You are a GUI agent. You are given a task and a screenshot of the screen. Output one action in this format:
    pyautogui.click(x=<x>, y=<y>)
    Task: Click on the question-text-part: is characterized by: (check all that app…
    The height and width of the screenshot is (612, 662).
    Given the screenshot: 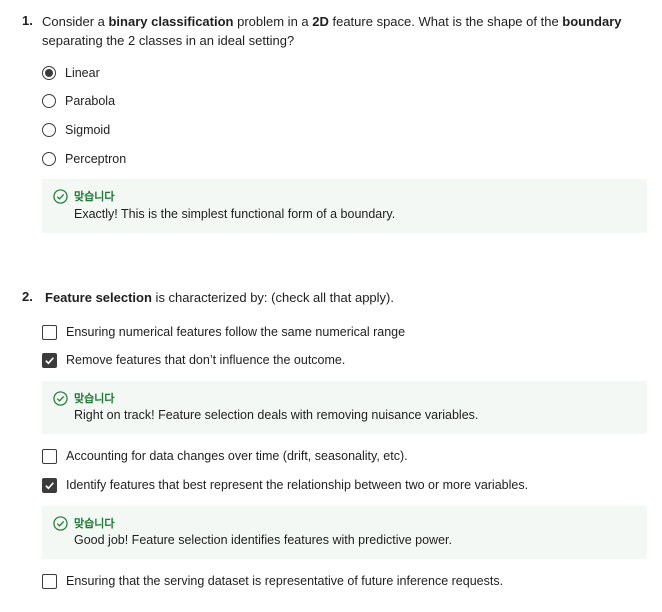 What is the action you would take?
    pyautogui.click(x=272, y=297)
    